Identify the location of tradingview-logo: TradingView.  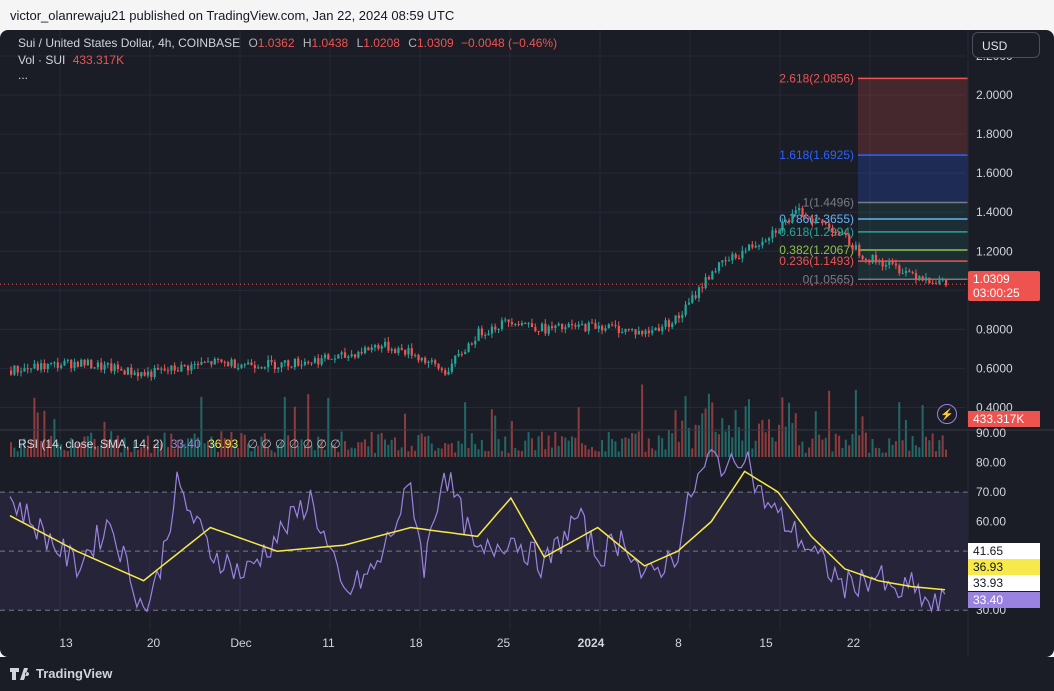
(61, 673).